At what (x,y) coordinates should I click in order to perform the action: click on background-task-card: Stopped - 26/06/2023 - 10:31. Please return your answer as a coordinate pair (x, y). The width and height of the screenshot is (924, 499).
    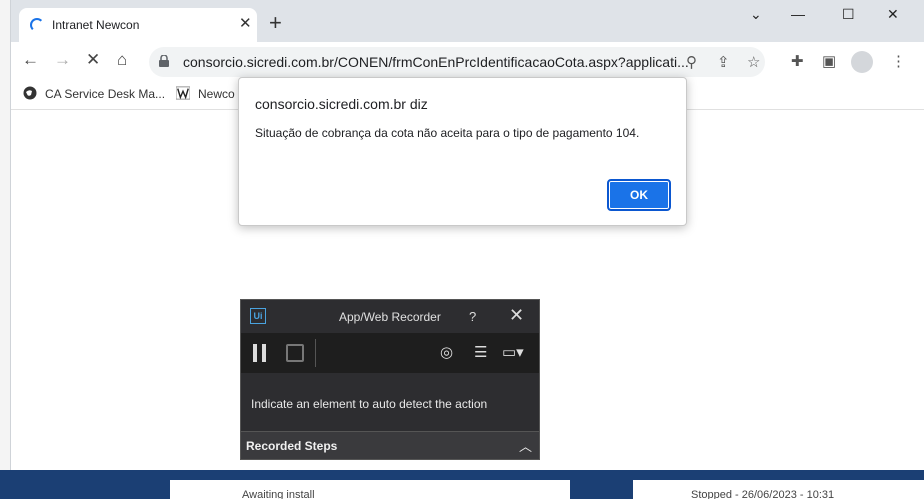
    Looking at the image, I should click on (778, 489).